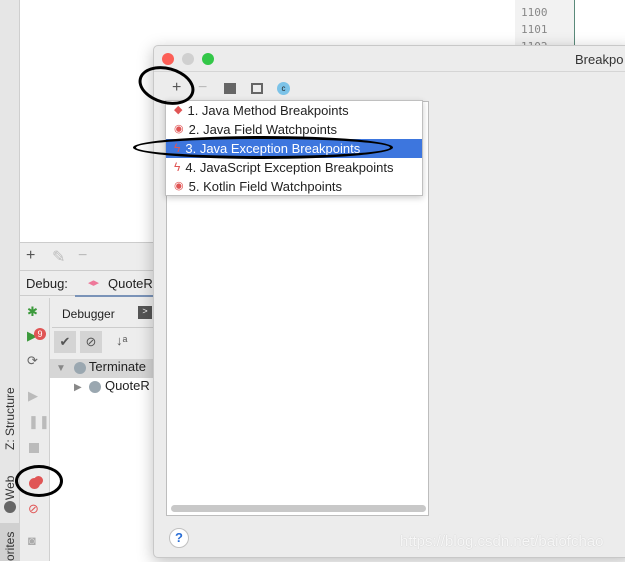 The image size is (625, 562). I want to click on group-by-class-icon: c, so click(283, 88).